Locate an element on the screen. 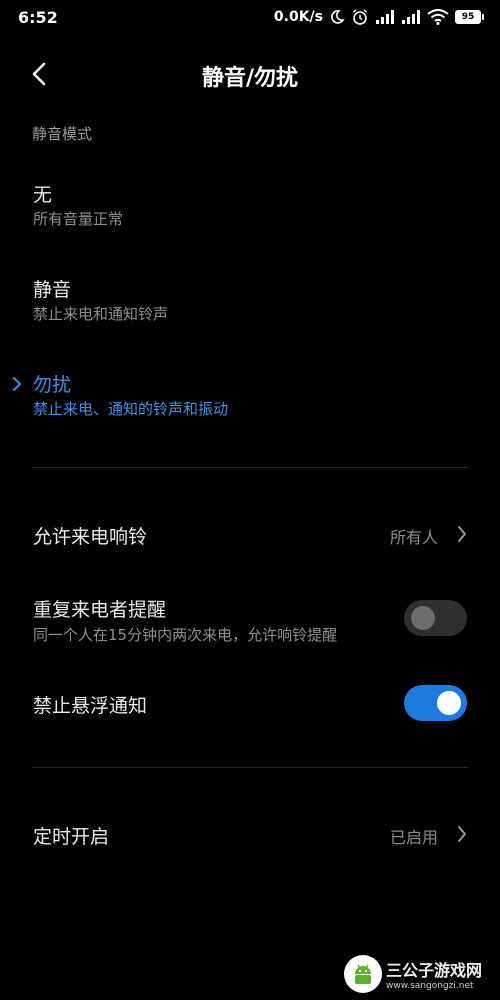 The width and height of the screenshot is (500, 1000). repeat-callers-row: 重复来电者提醒 同一个人在15分钟内两次来电，允许响铃提醒 is located at coordinates (250, 620).